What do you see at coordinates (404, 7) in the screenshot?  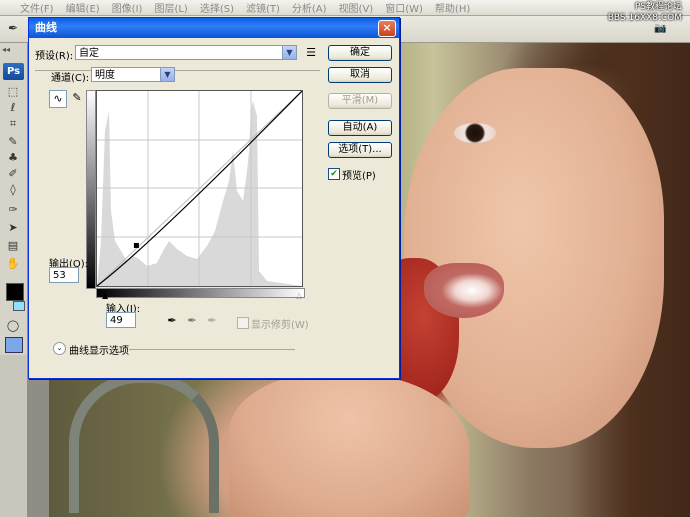 I see `menu-window: 窗口(W)` at bounding box center [404, 7].